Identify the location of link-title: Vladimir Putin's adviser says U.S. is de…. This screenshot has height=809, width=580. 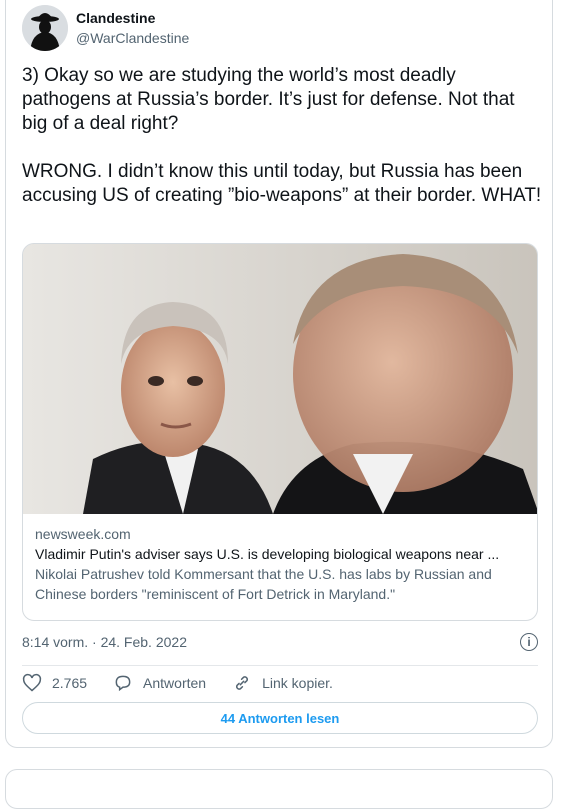
(267, 554).